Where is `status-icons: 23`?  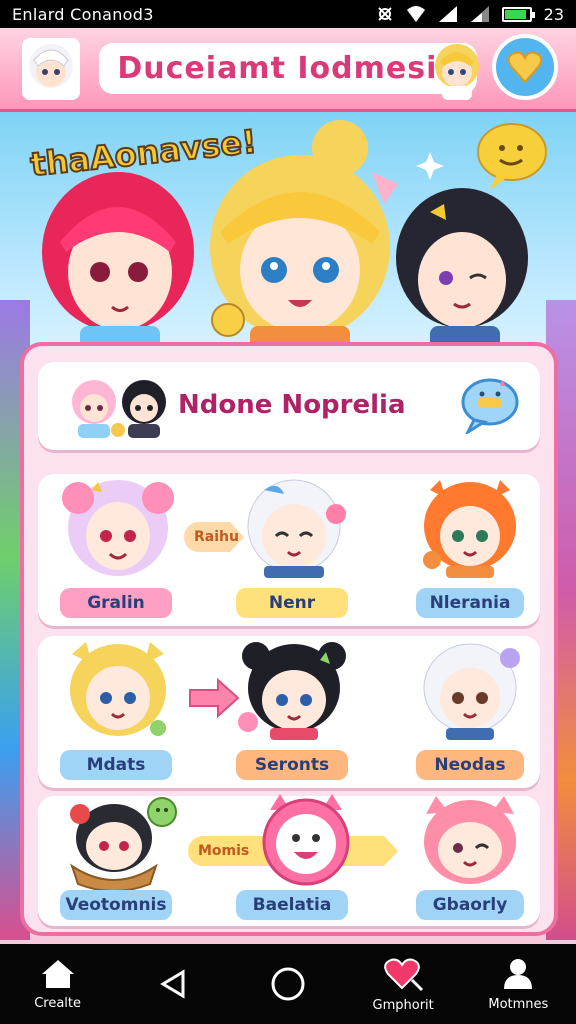 status-icons: 23 is located at coordinates (470, 14).